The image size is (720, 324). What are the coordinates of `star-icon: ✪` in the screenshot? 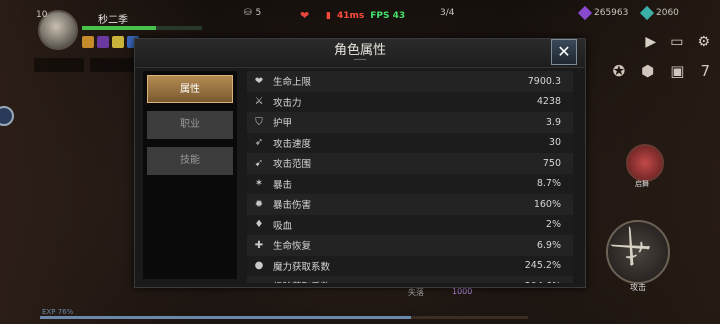 It's located at (619, 71).